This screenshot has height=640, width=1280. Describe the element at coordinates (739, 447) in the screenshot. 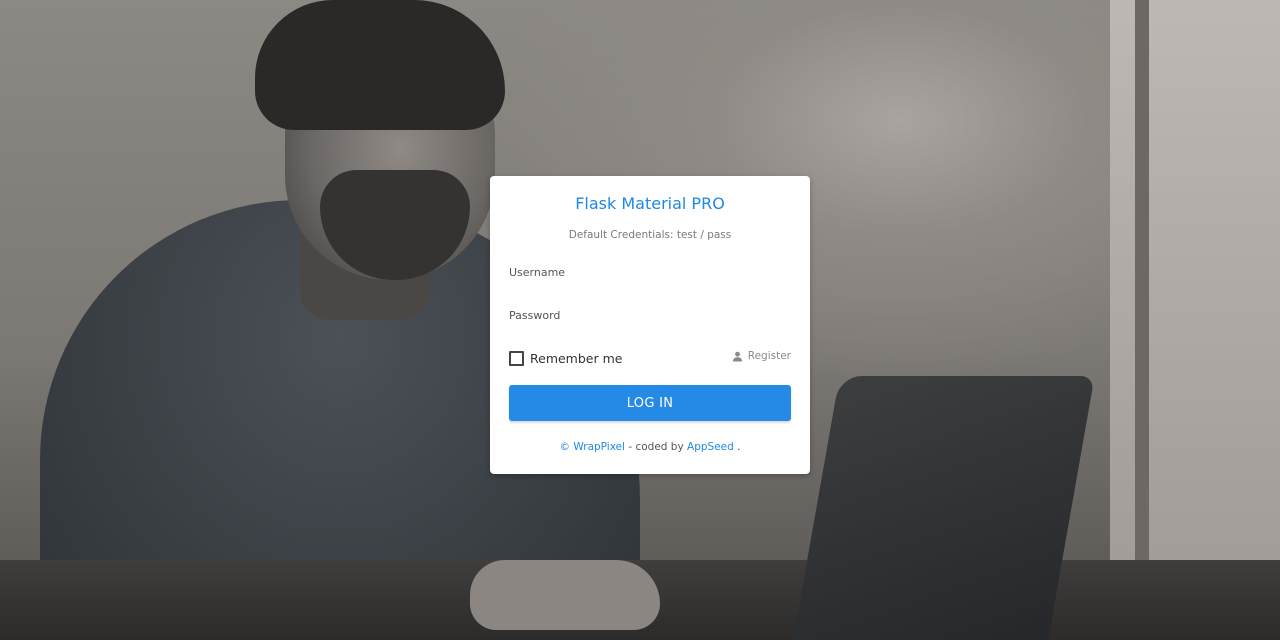

I see `footer-trailing-period: .` at that location.